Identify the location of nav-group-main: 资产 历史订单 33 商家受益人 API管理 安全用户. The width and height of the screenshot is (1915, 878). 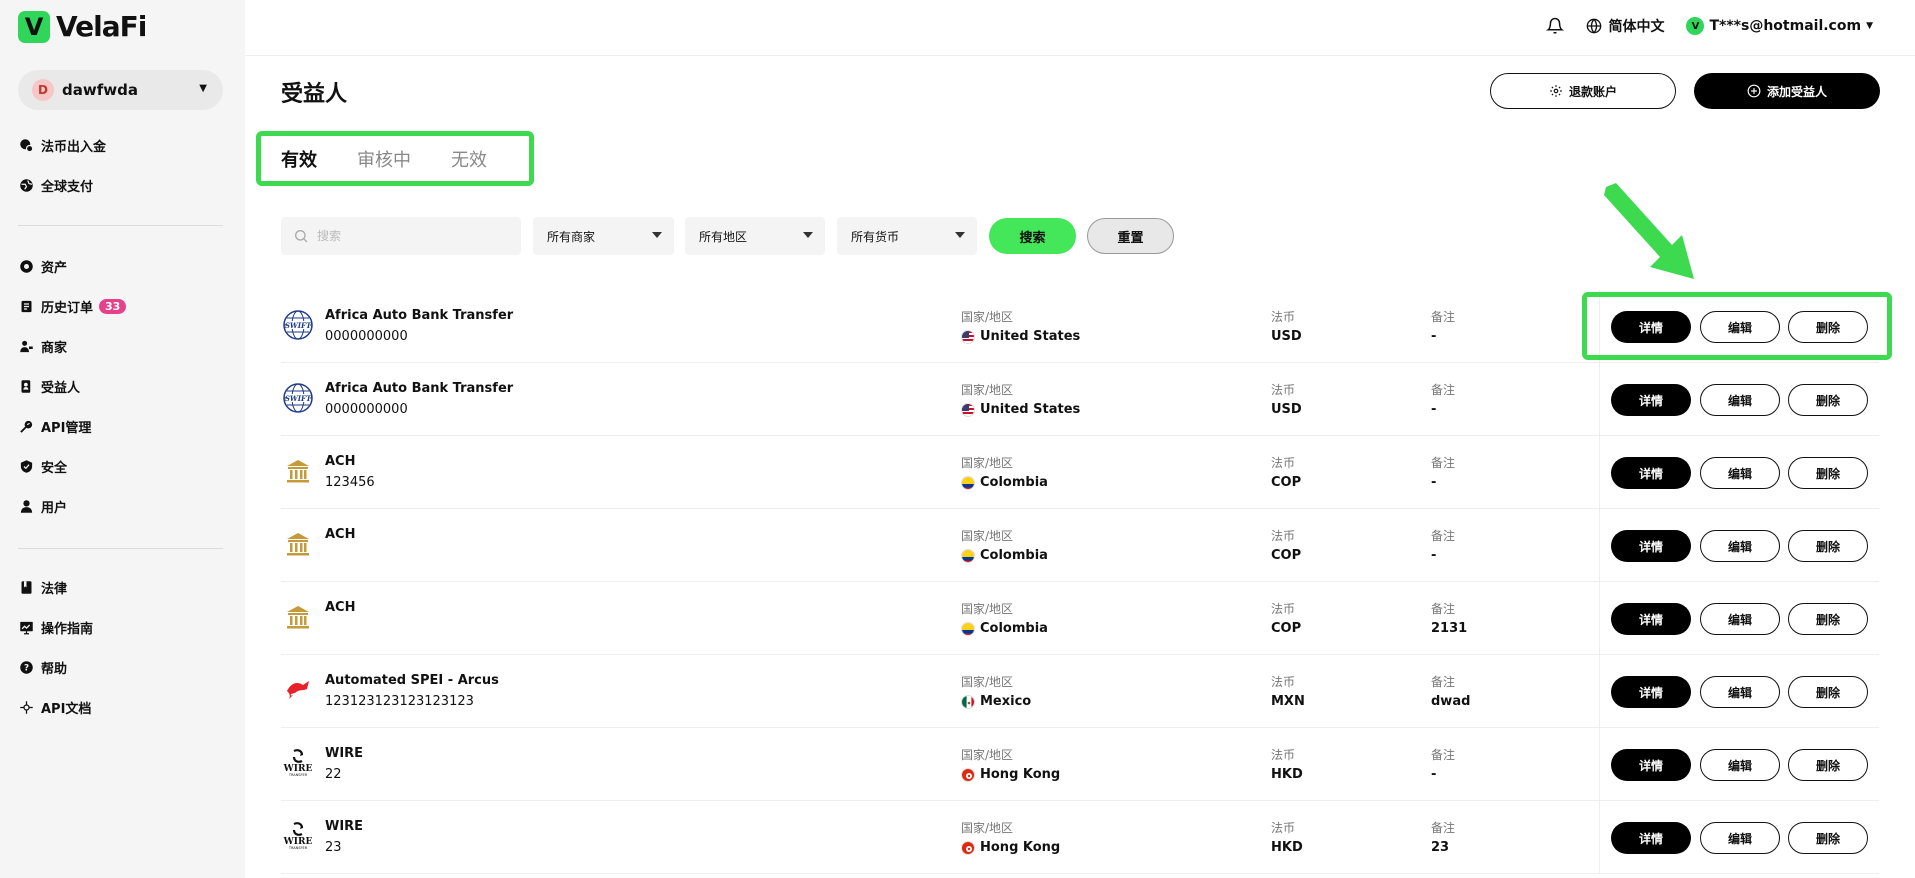
(123, 386).